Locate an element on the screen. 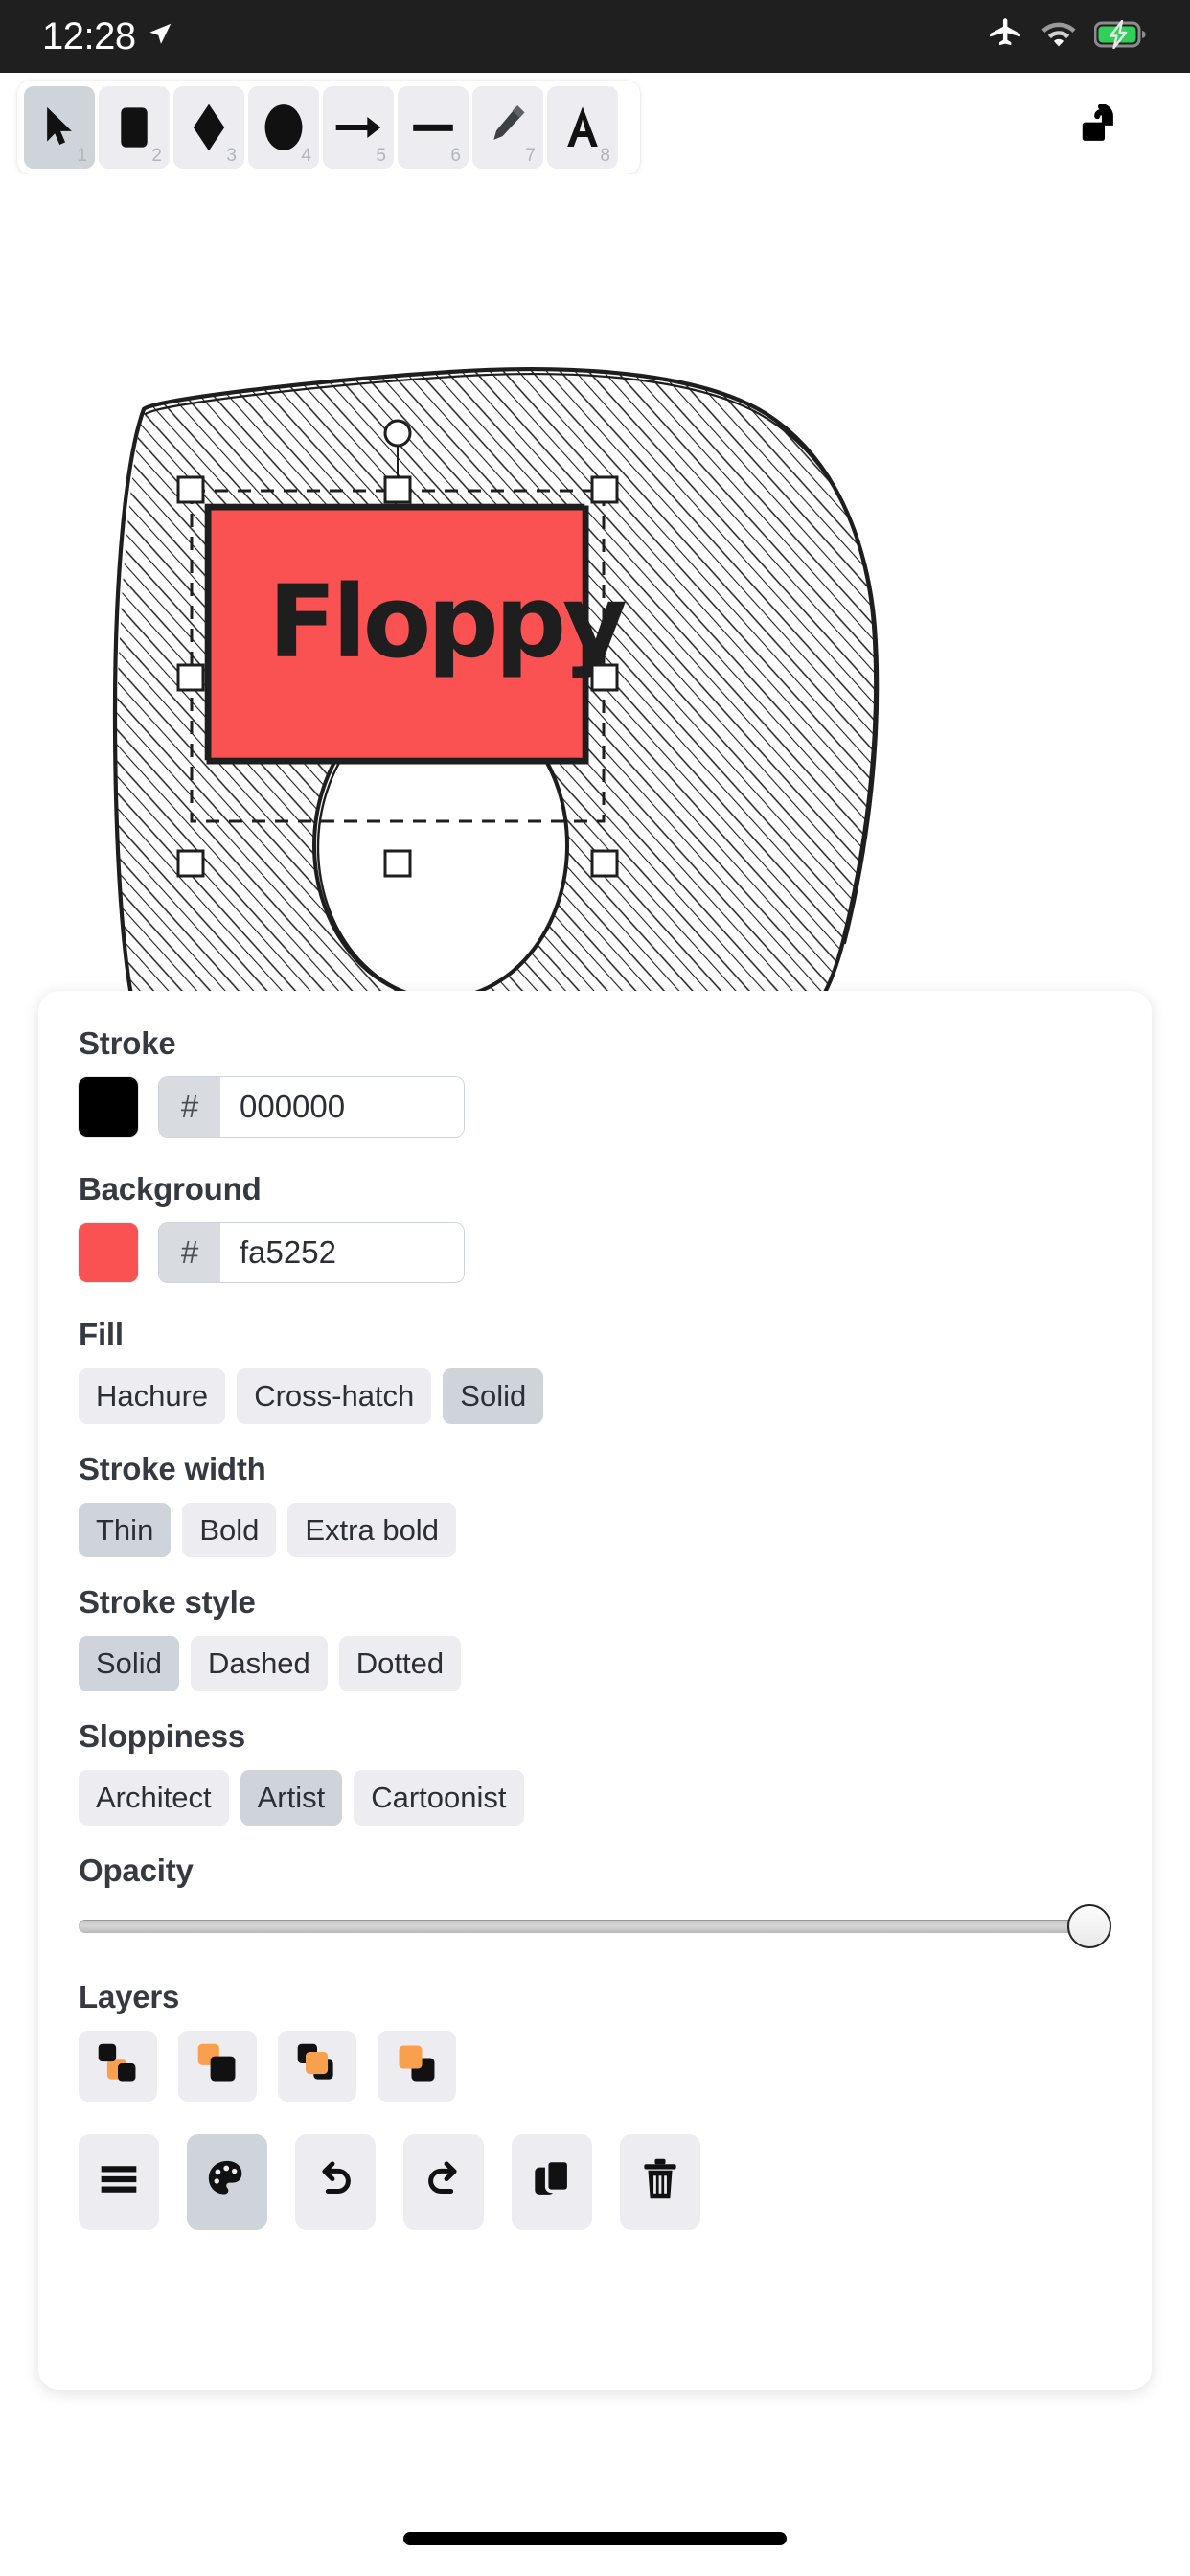  location-arrow-icon is located at coordinates (160, 37).